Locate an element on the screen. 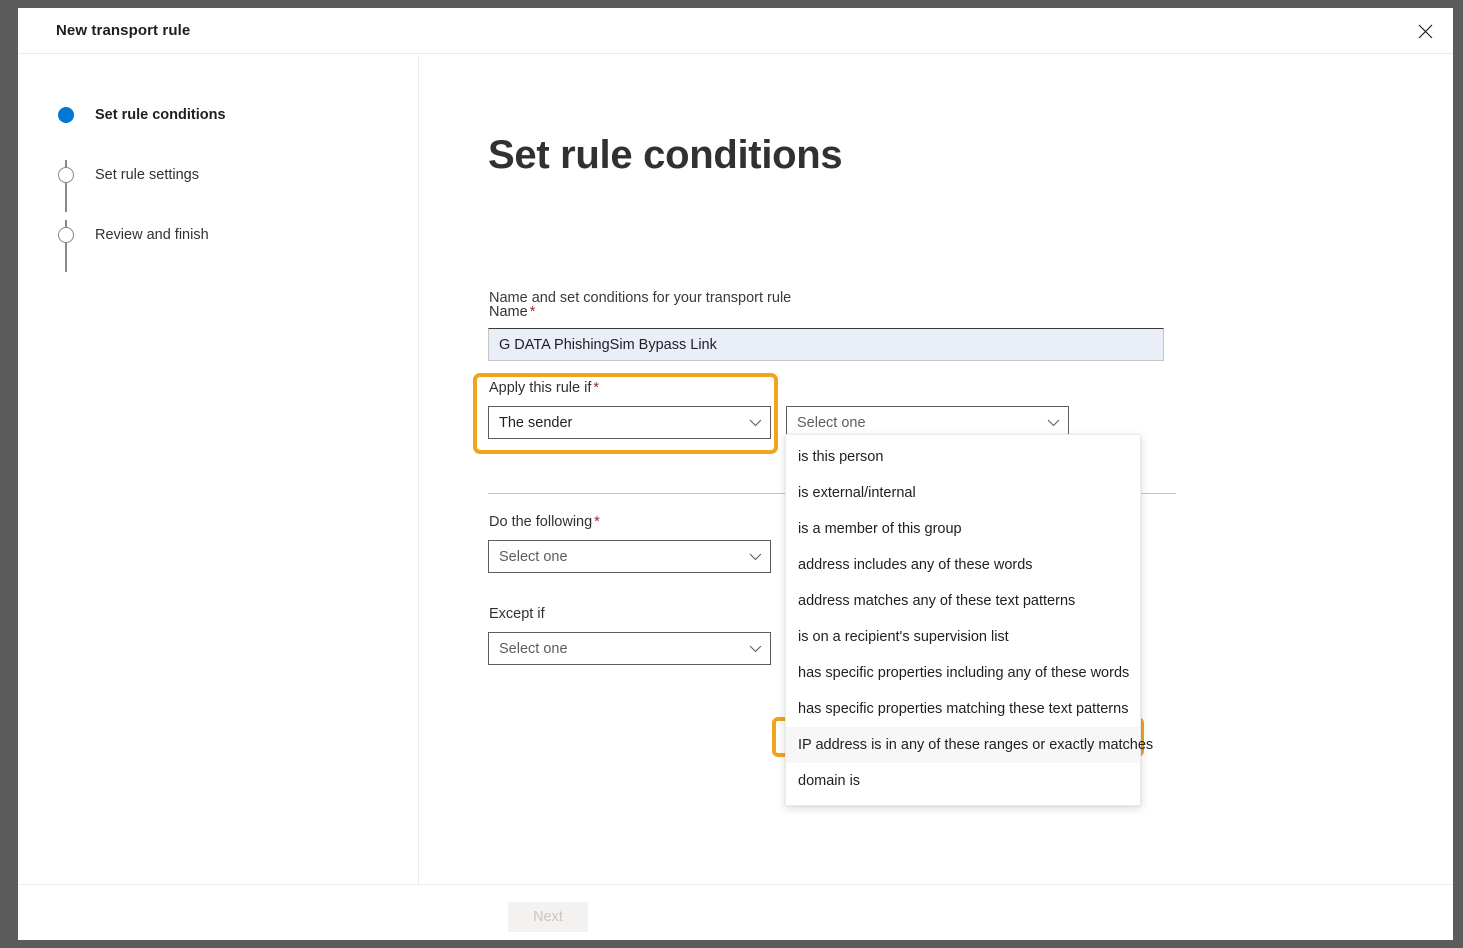 Image resolution: width=1463 pixels, height=948 pixels. wizard-step-set-rule-conditions: Set rule conditions is located at coordinates (142, 115).